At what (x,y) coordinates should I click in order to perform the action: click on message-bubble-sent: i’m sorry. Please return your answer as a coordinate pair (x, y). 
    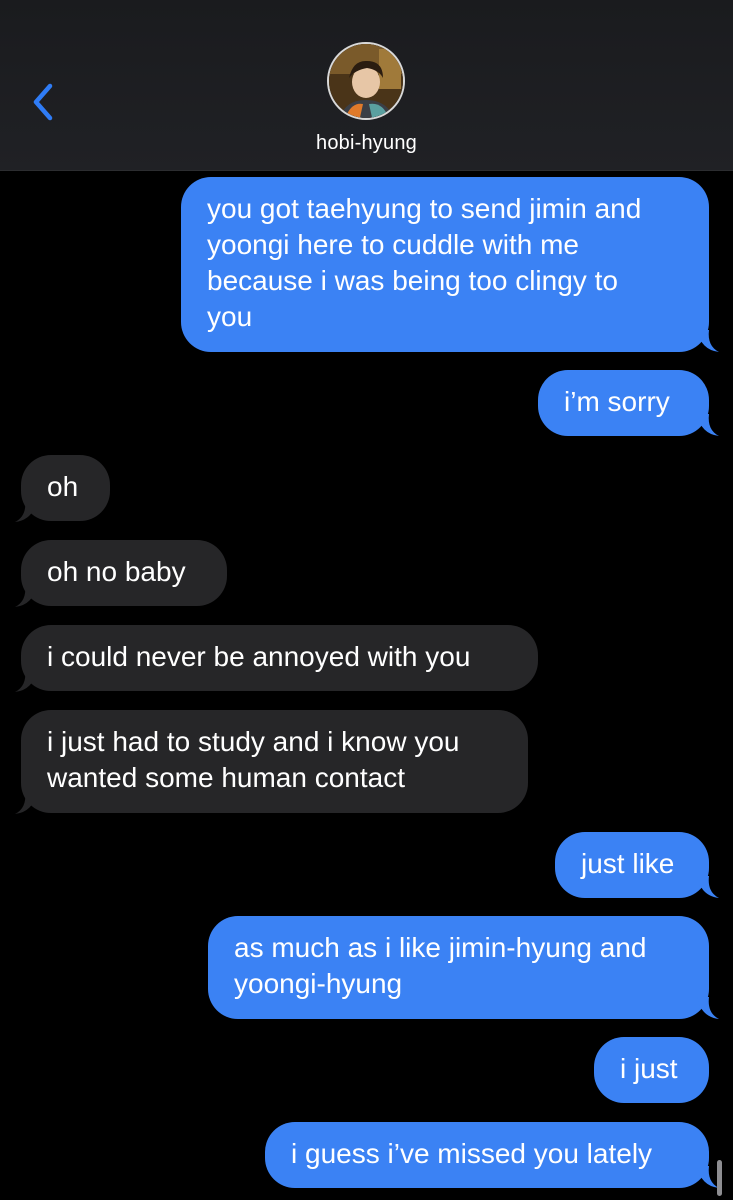
    Looking at the image, I should click on (623, 403).